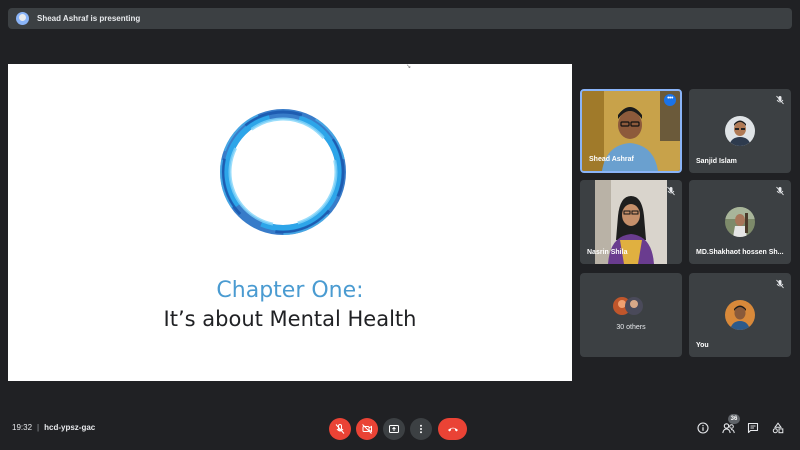 The height and width of the screenshot is (450, 800). I want to click on present-icon, so click(394, 429).